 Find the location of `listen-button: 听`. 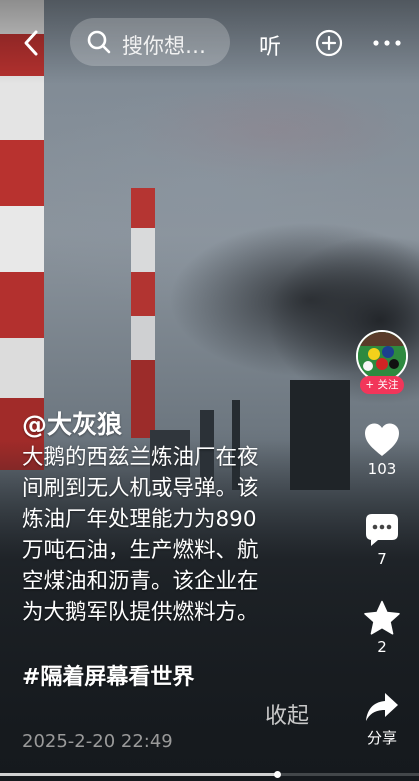

listen-button: 听 is located at coordinates (270, 45).